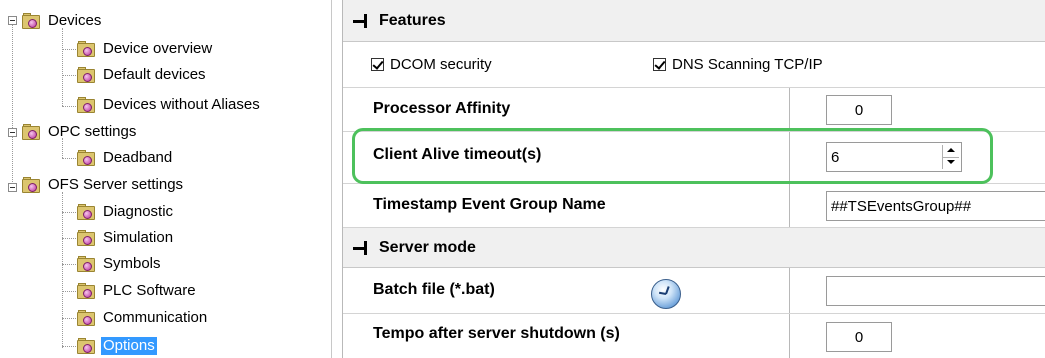  I want to click on tree-node-plc-software: PLC Software, so click(137, 291).